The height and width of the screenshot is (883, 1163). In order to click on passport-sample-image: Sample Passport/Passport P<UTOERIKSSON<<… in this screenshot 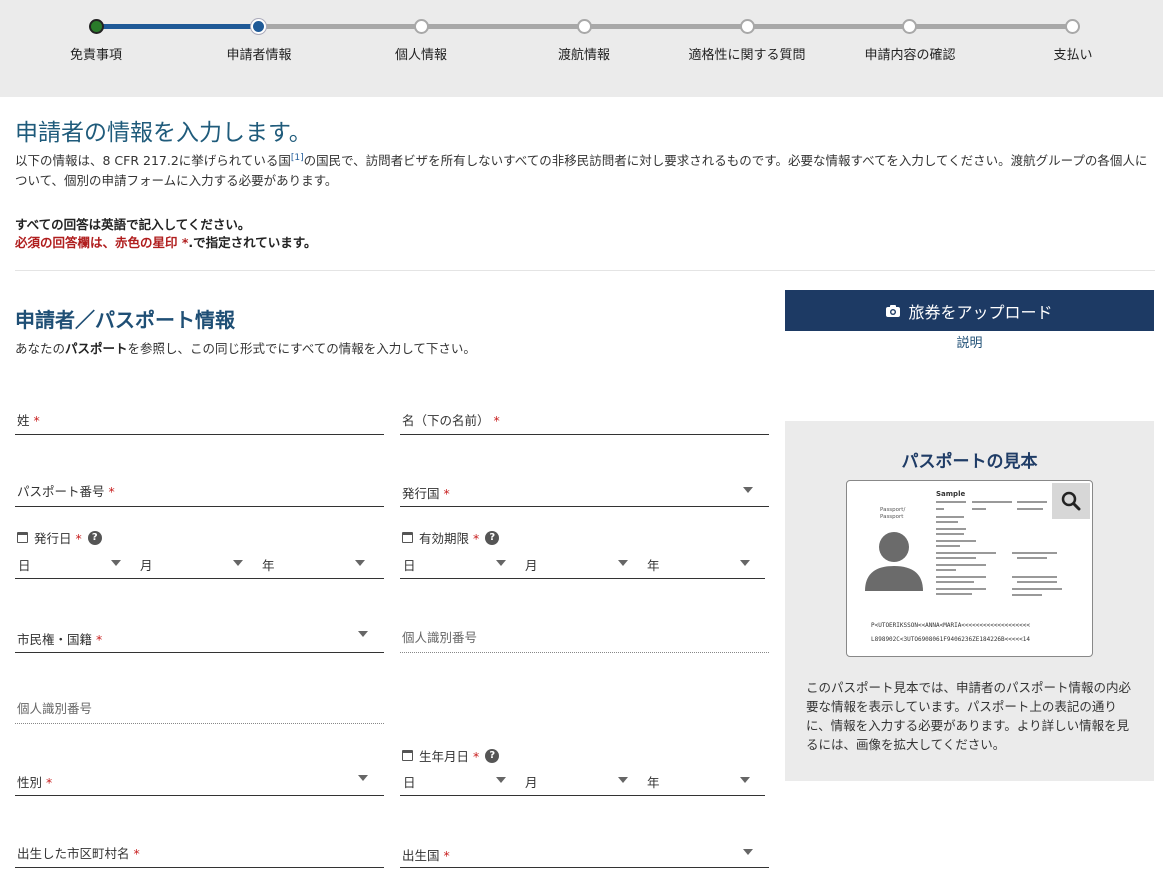, I will do `click(969, 568)`.